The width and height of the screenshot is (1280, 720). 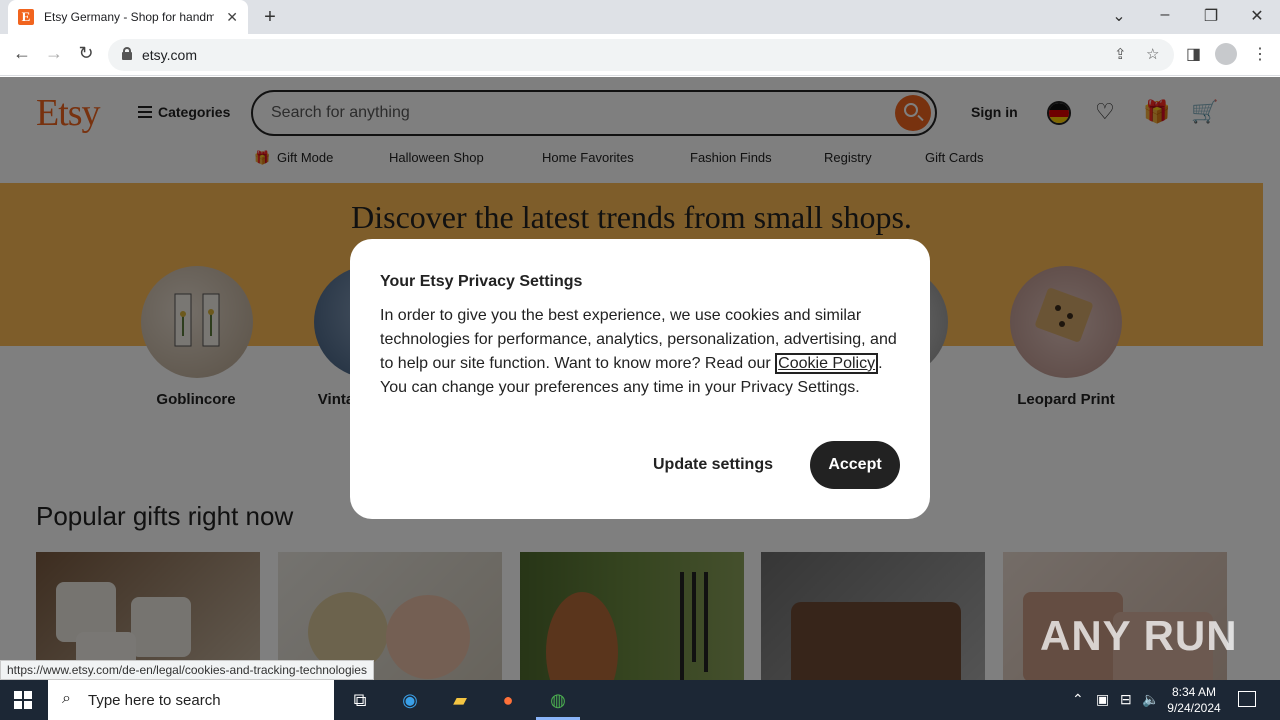 What do you see at coordinates (1102, 699) in the screenshot?
I see `tray-device-icon: ▣` at bounding box center [1102, 699].